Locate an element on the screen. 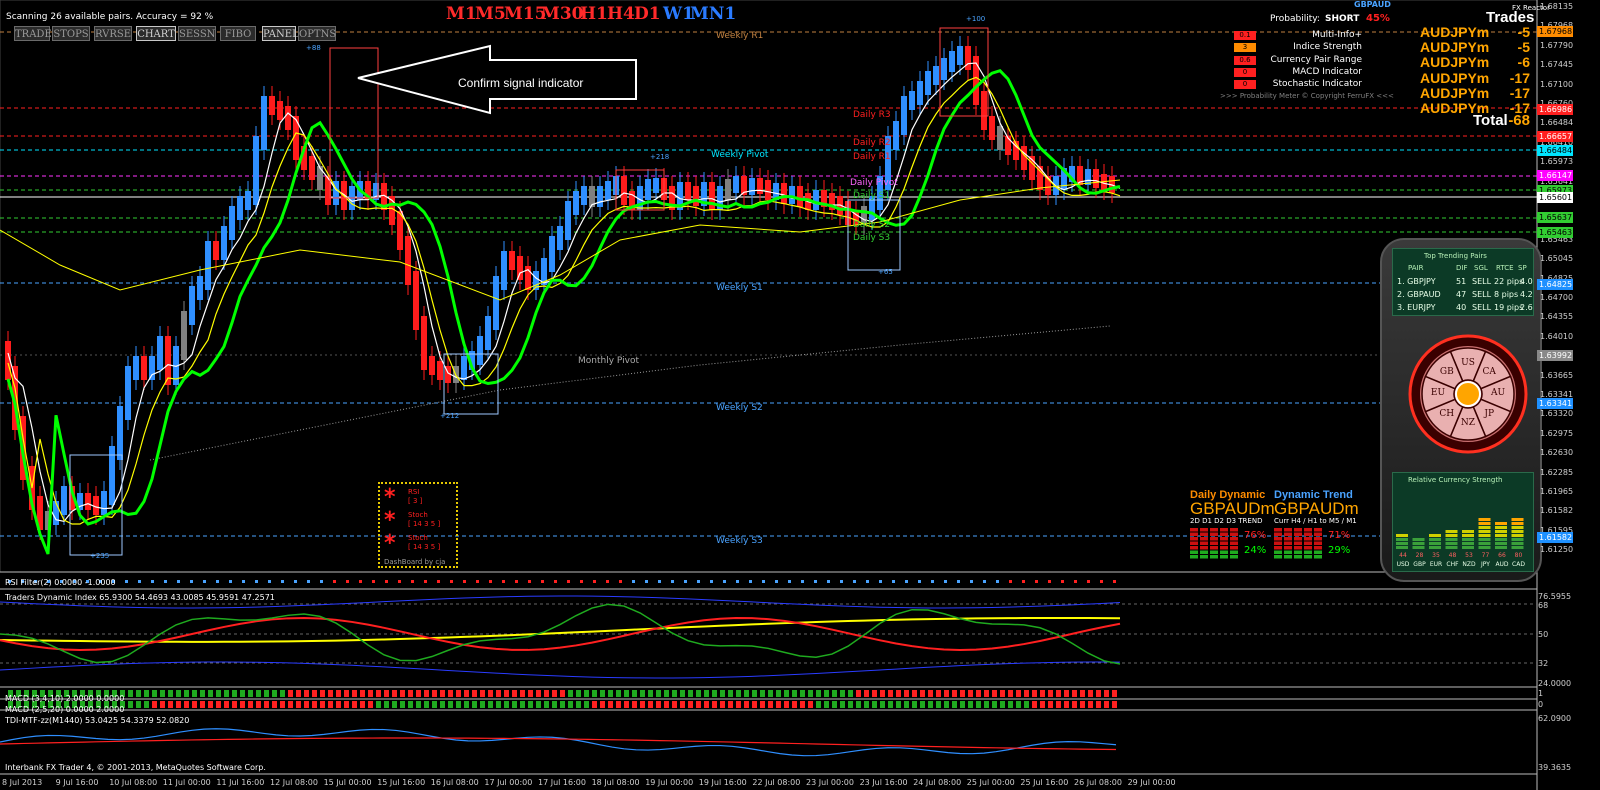 This screenshot has width=1600, height=790. price-tag: 1.66147 is located at coordinates (1555, 175).